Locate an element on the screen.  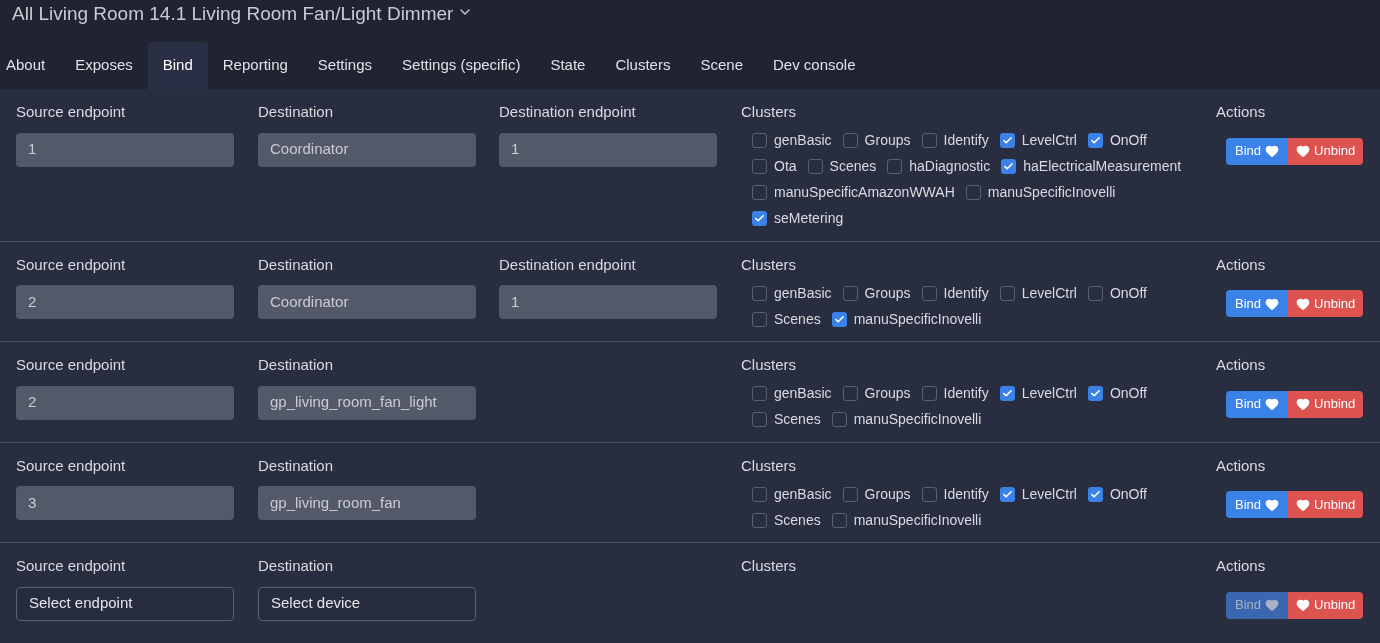
tab: Settings is located at coordinates (345, 65).